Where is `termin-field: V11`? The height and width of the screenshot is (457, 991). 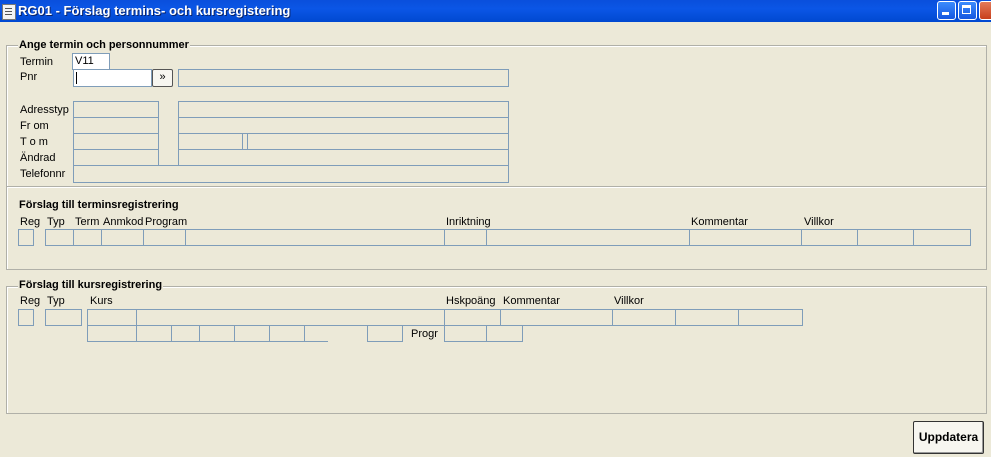
termin-field: V11 is located at coordinates (91, 61).